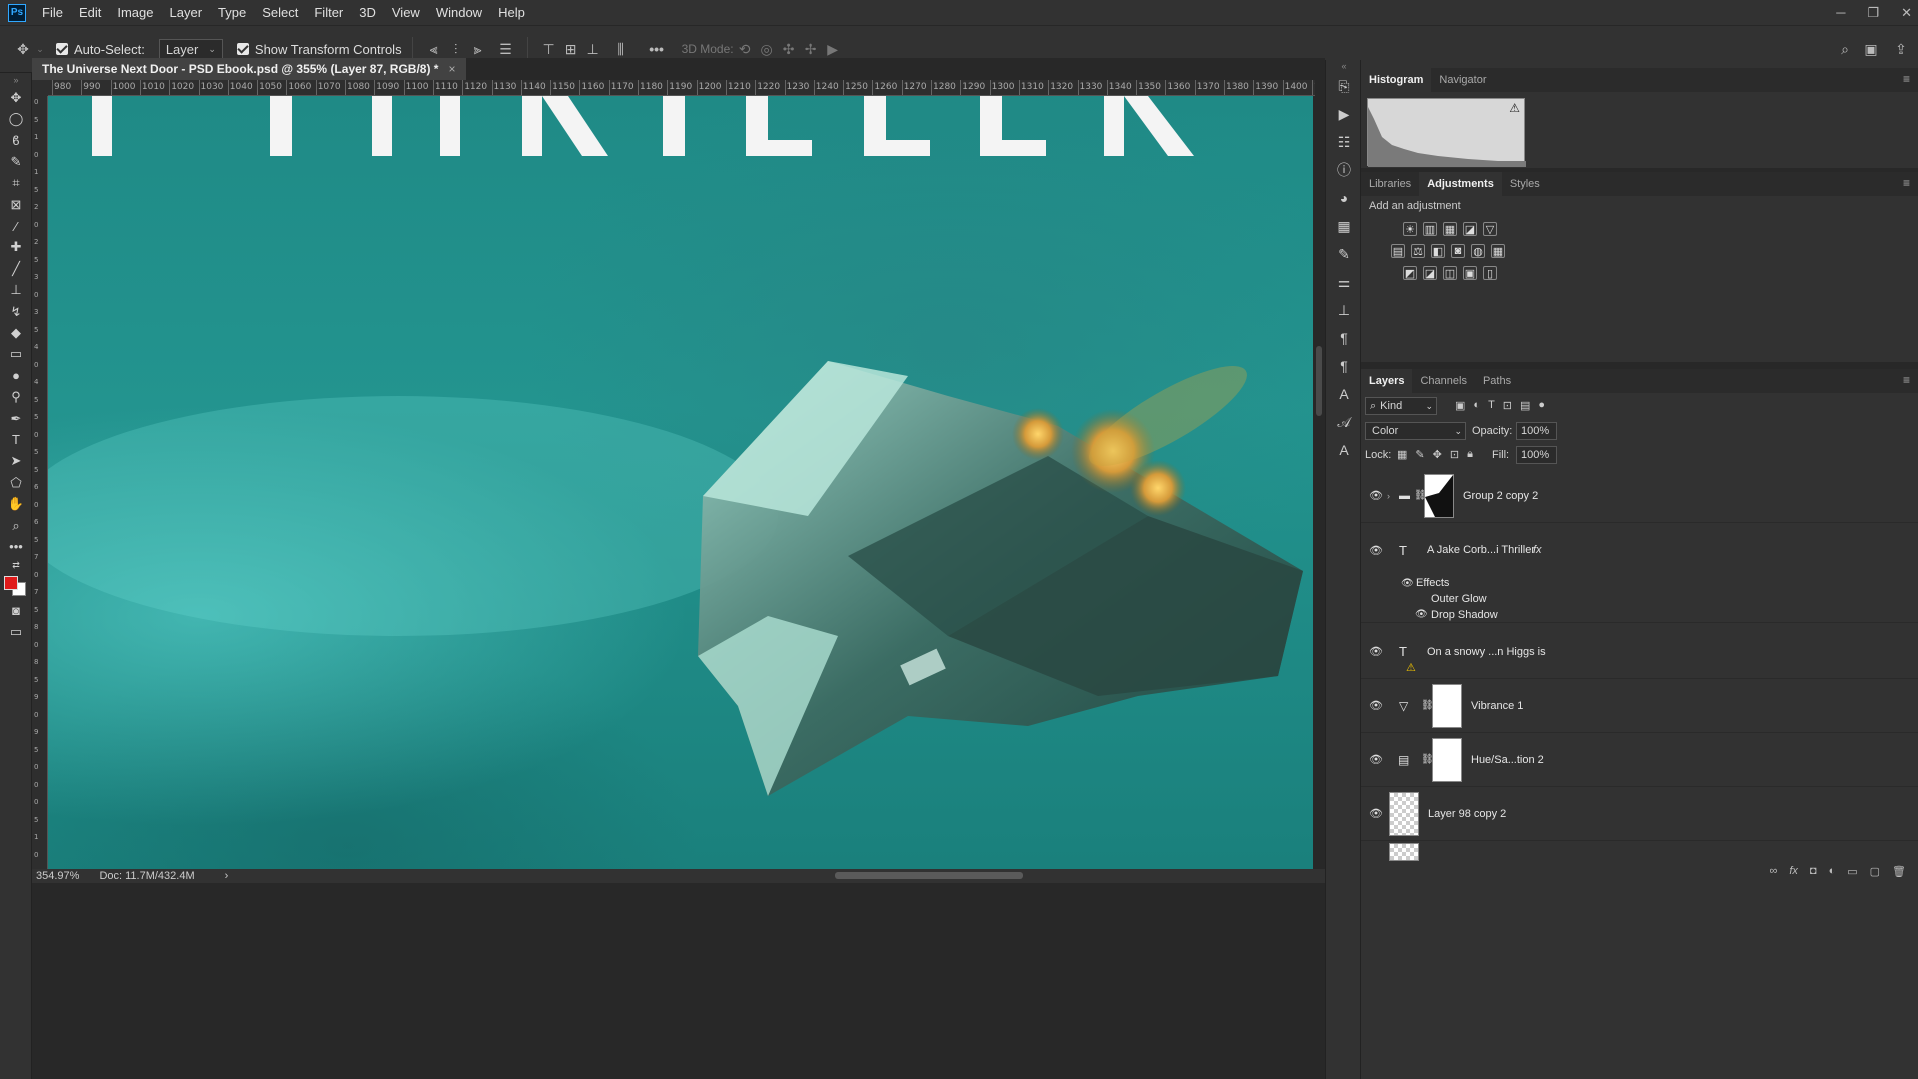 Image resolution: width=1918 pixels, height=1079 pixels. I want to click on quick-mask-icon: ◙, so click(16, 610).